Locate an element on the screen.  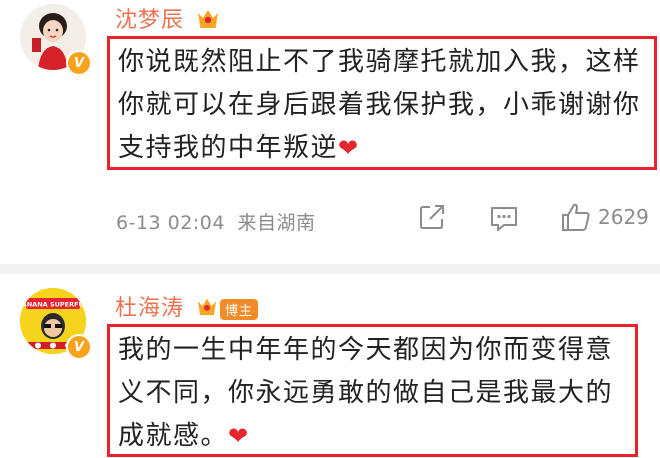
username-text: 杜海涛 is located at coordinates (149, 308).